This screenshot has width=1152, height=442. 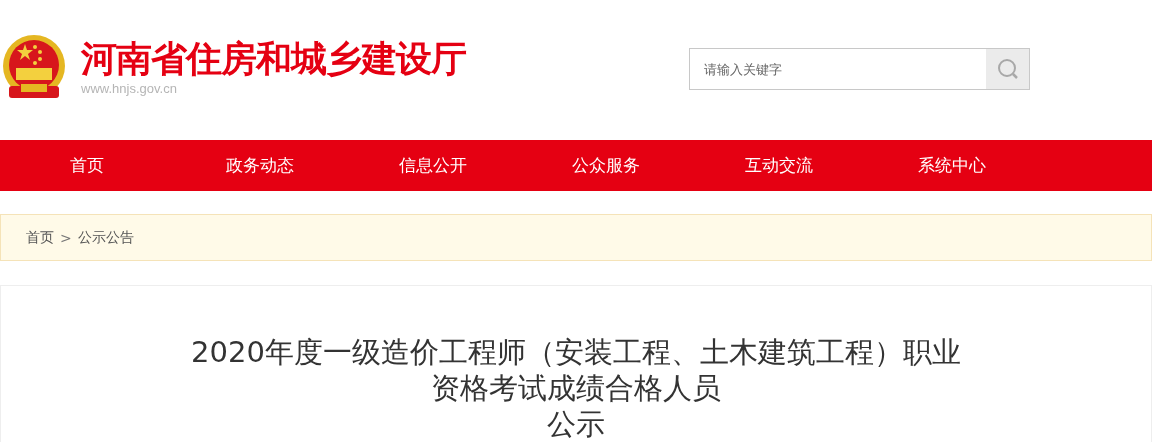 What do you see at coordinates (105, 237) in the screenshot?
I see `breadcrumb-link: 公示公告` at bounding box center [105, 237].